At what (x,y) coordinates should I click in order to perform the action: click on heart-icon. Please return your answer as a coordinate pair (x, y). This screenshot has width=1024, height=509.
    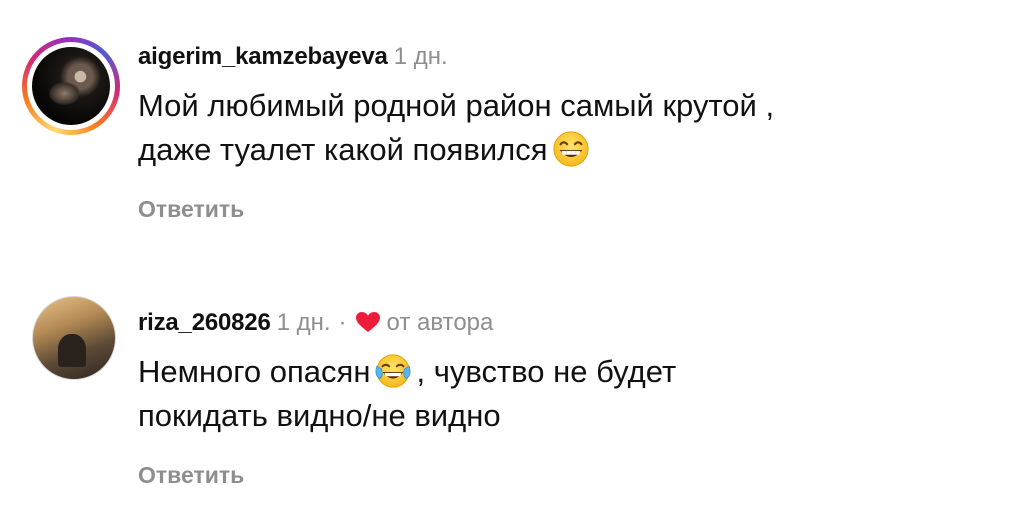
    Looking at the image, I should click on (368, 322).